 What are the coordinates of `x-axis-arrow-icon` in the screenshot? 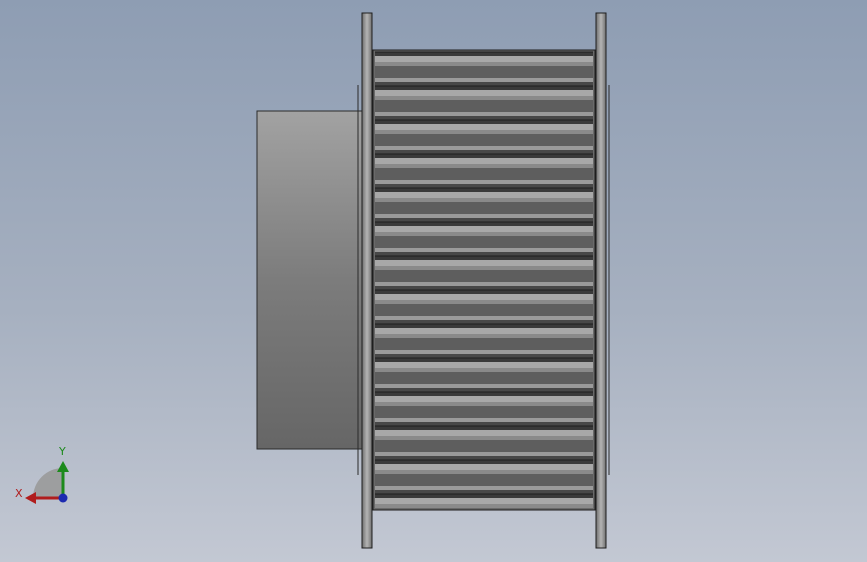 It's located at (30, 498).